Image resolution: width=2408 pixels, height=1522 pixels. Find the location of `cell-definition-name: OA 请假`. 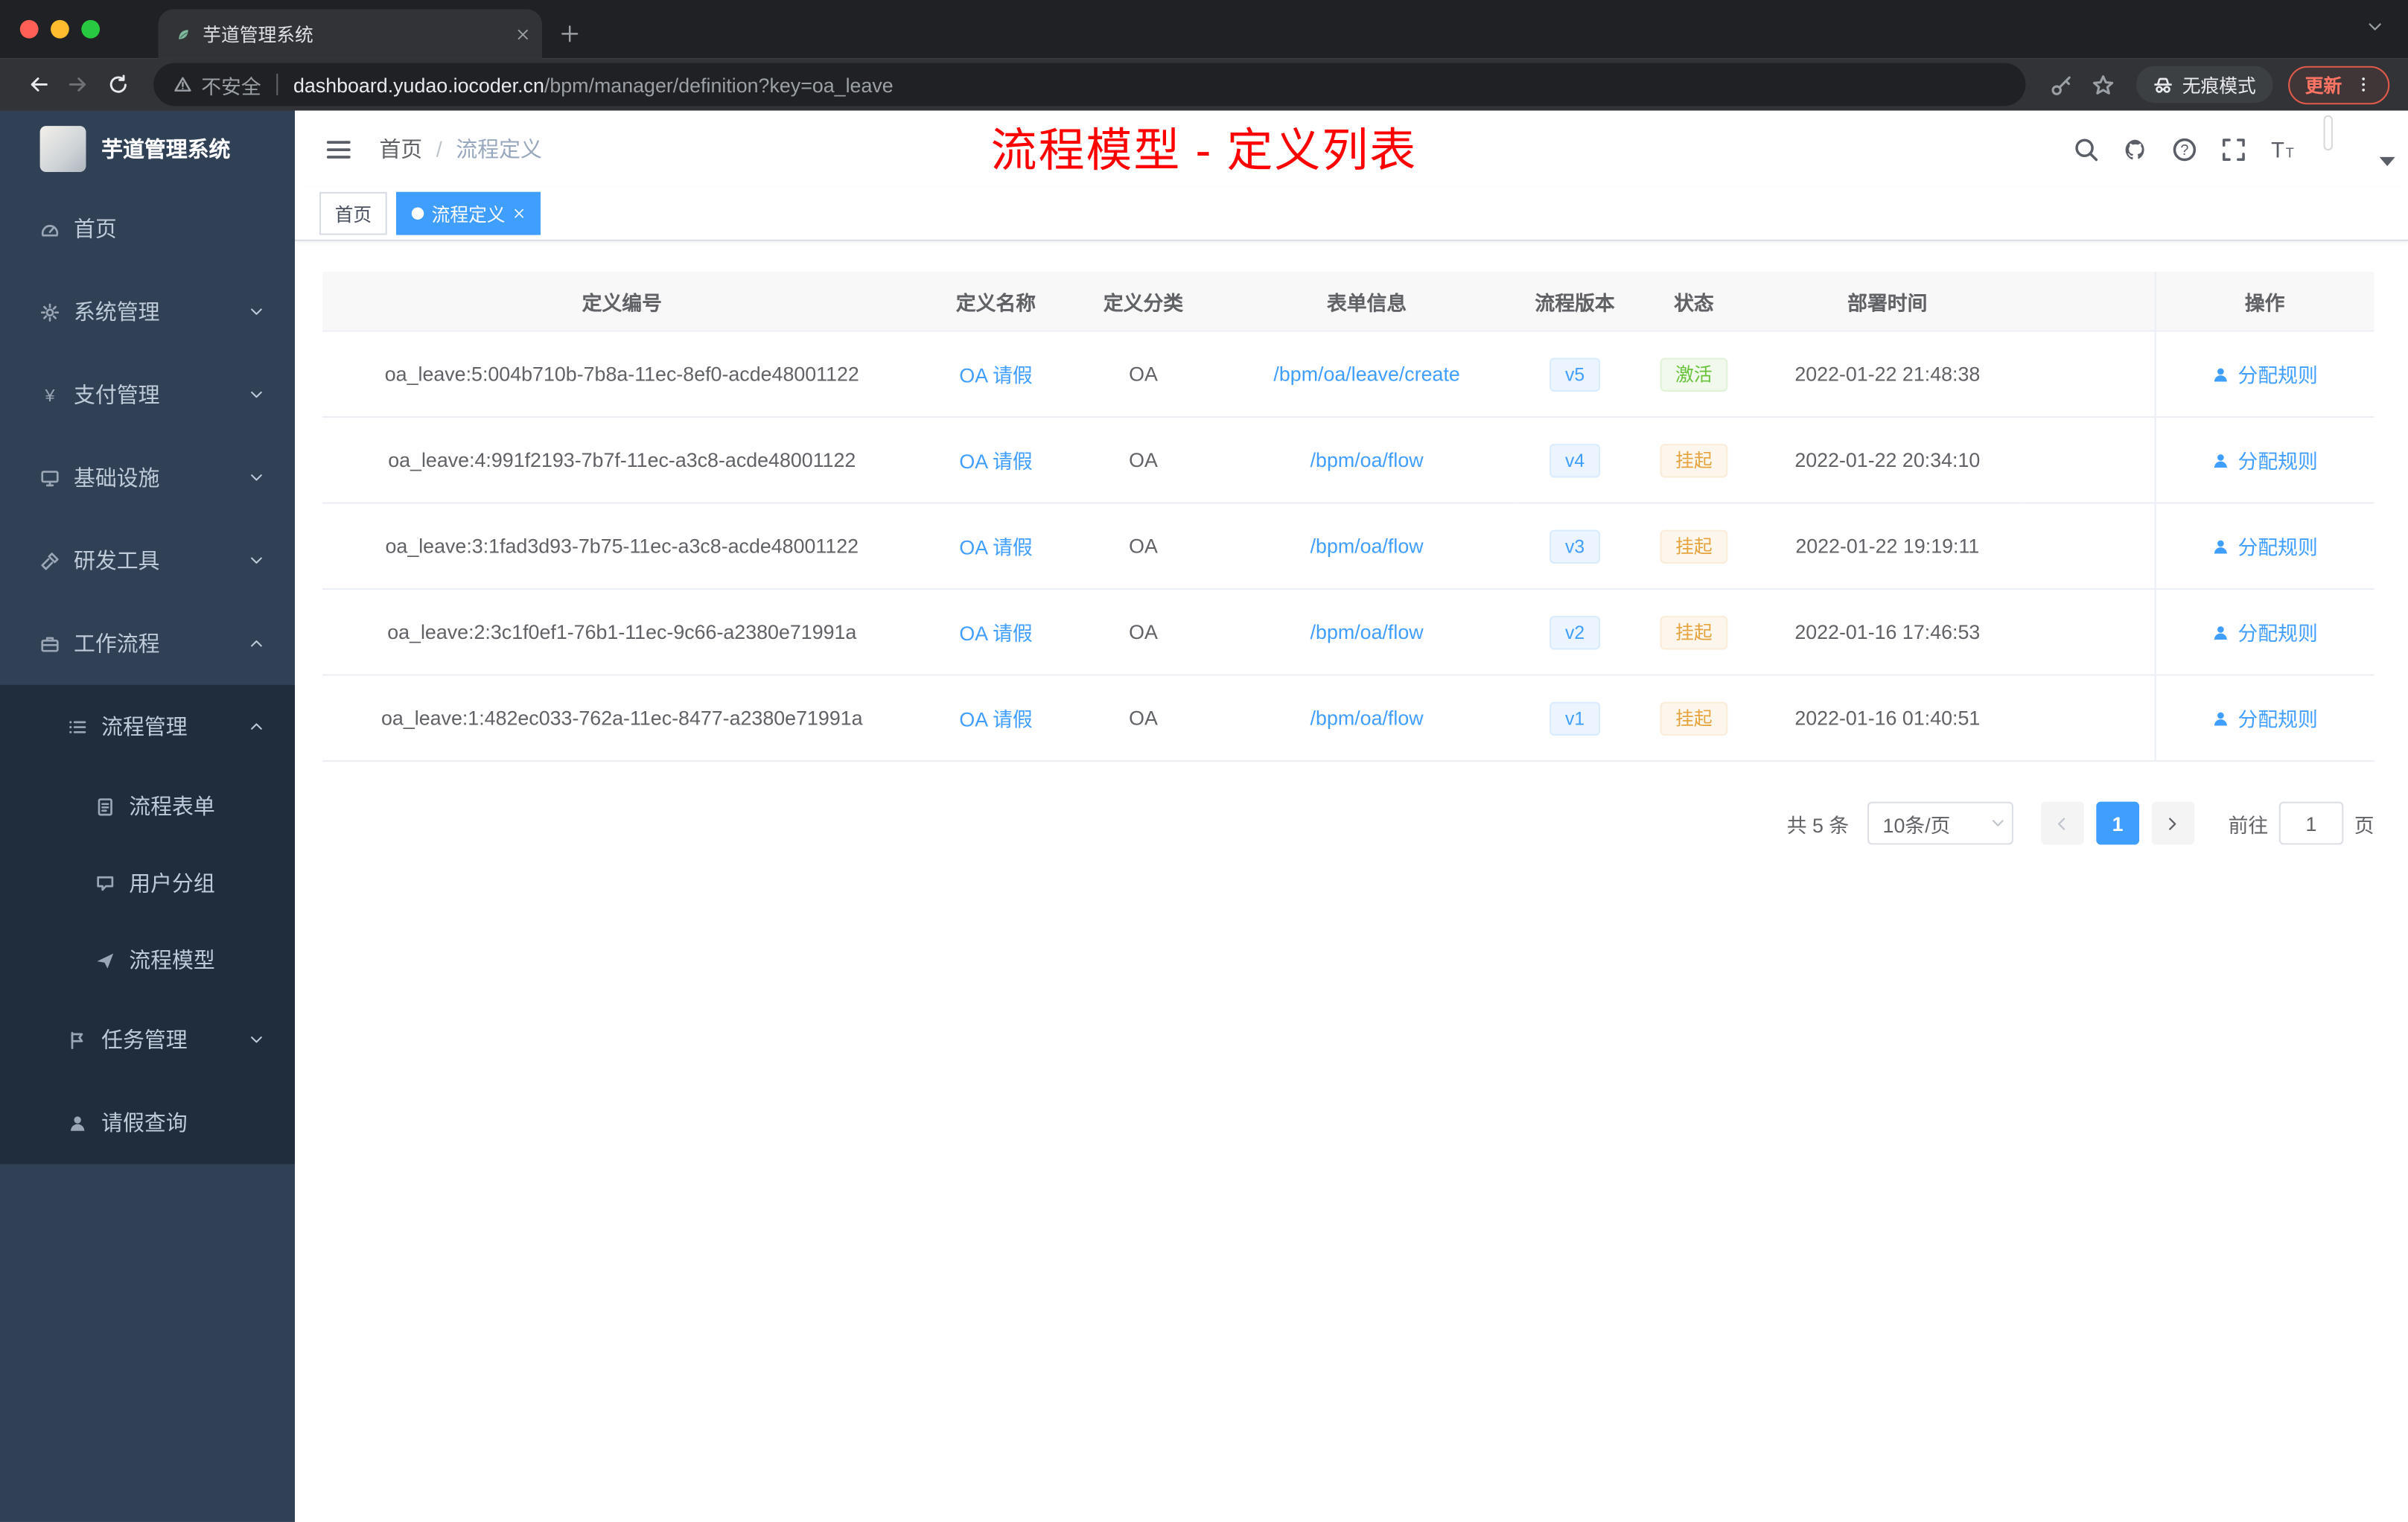

cell-definition-name: OA 请假 is located at coordinates (996, 374).